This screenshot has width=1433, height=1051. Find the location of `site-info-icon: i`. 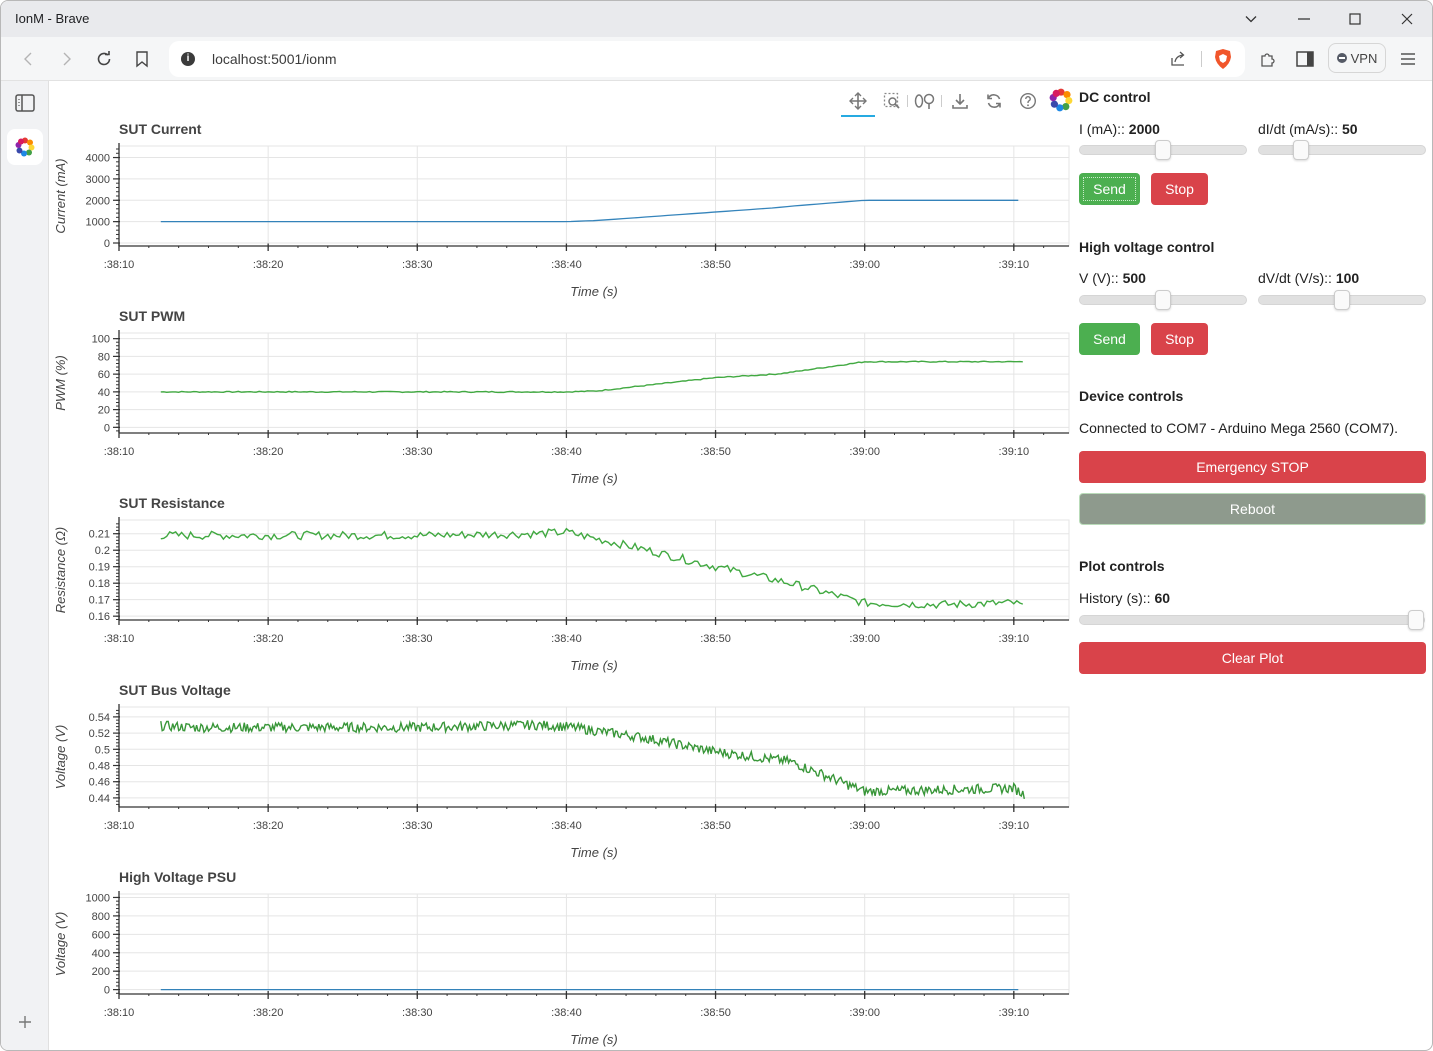

site-info-icon: i is located at coordinates (188, 59).